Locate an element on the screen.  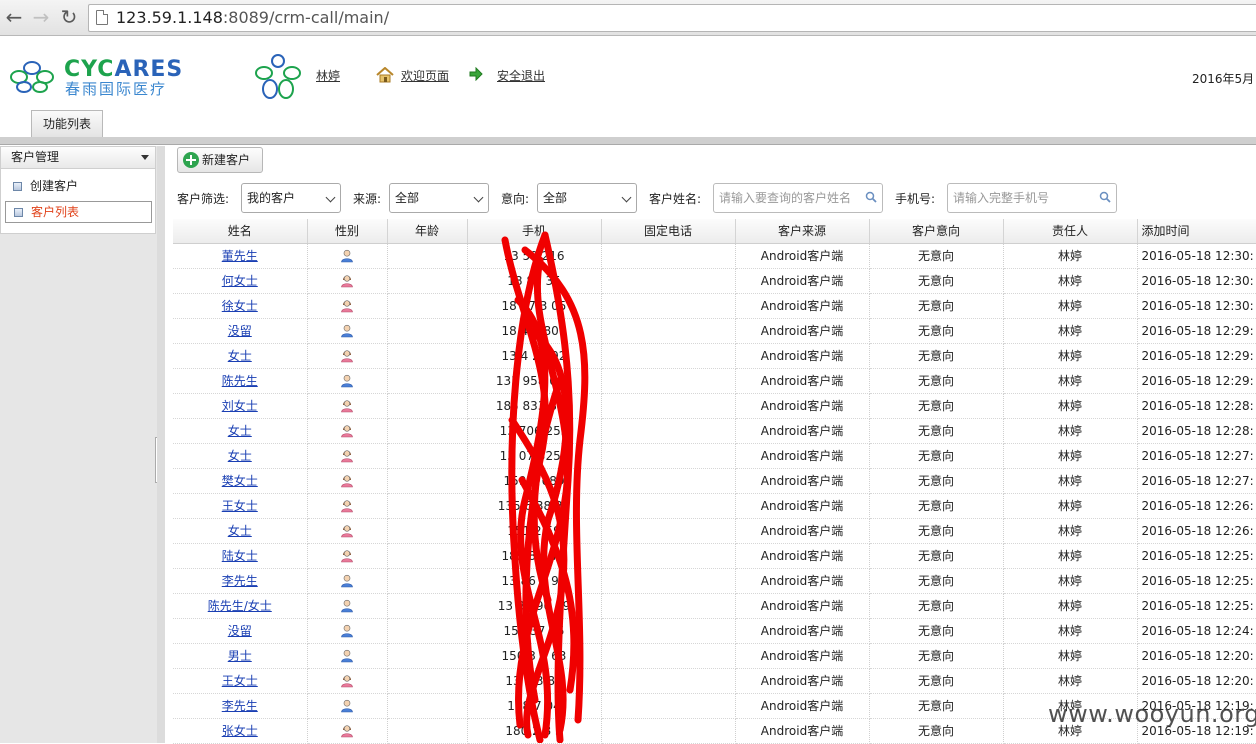
current-user-link: 林婷 is located at coordinates (328, 75).